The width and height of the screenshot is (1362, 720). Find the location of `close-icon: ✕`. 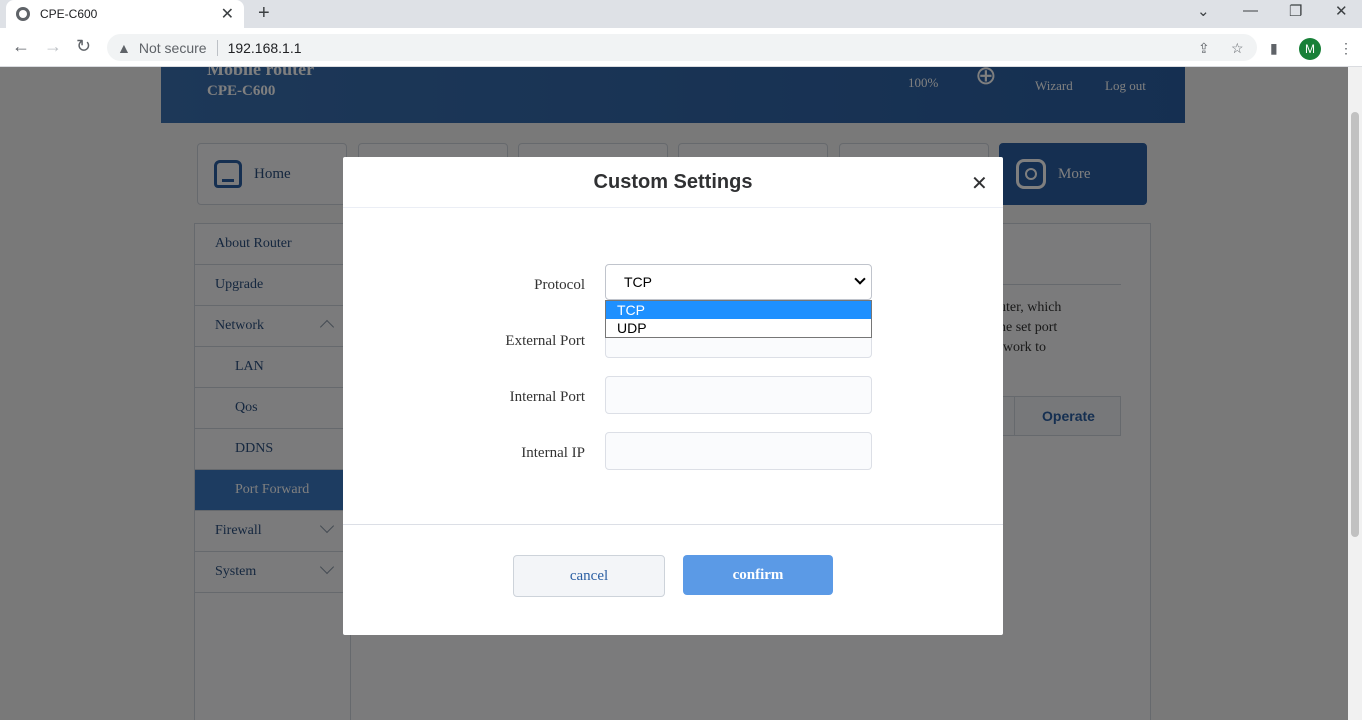

close-icon: ✕ is located at coordinates (979, 183).